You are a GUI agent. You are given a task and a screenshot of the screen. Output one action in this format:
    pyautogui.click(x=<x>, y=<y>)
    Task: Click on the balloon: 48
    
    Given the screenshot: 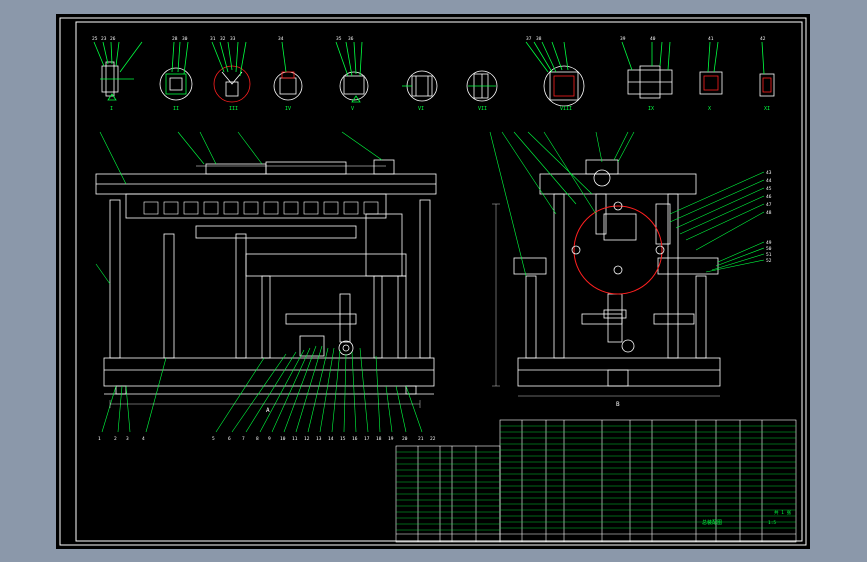 What is the action you would take?
    pyautogui.click(x=769, y=213)
    